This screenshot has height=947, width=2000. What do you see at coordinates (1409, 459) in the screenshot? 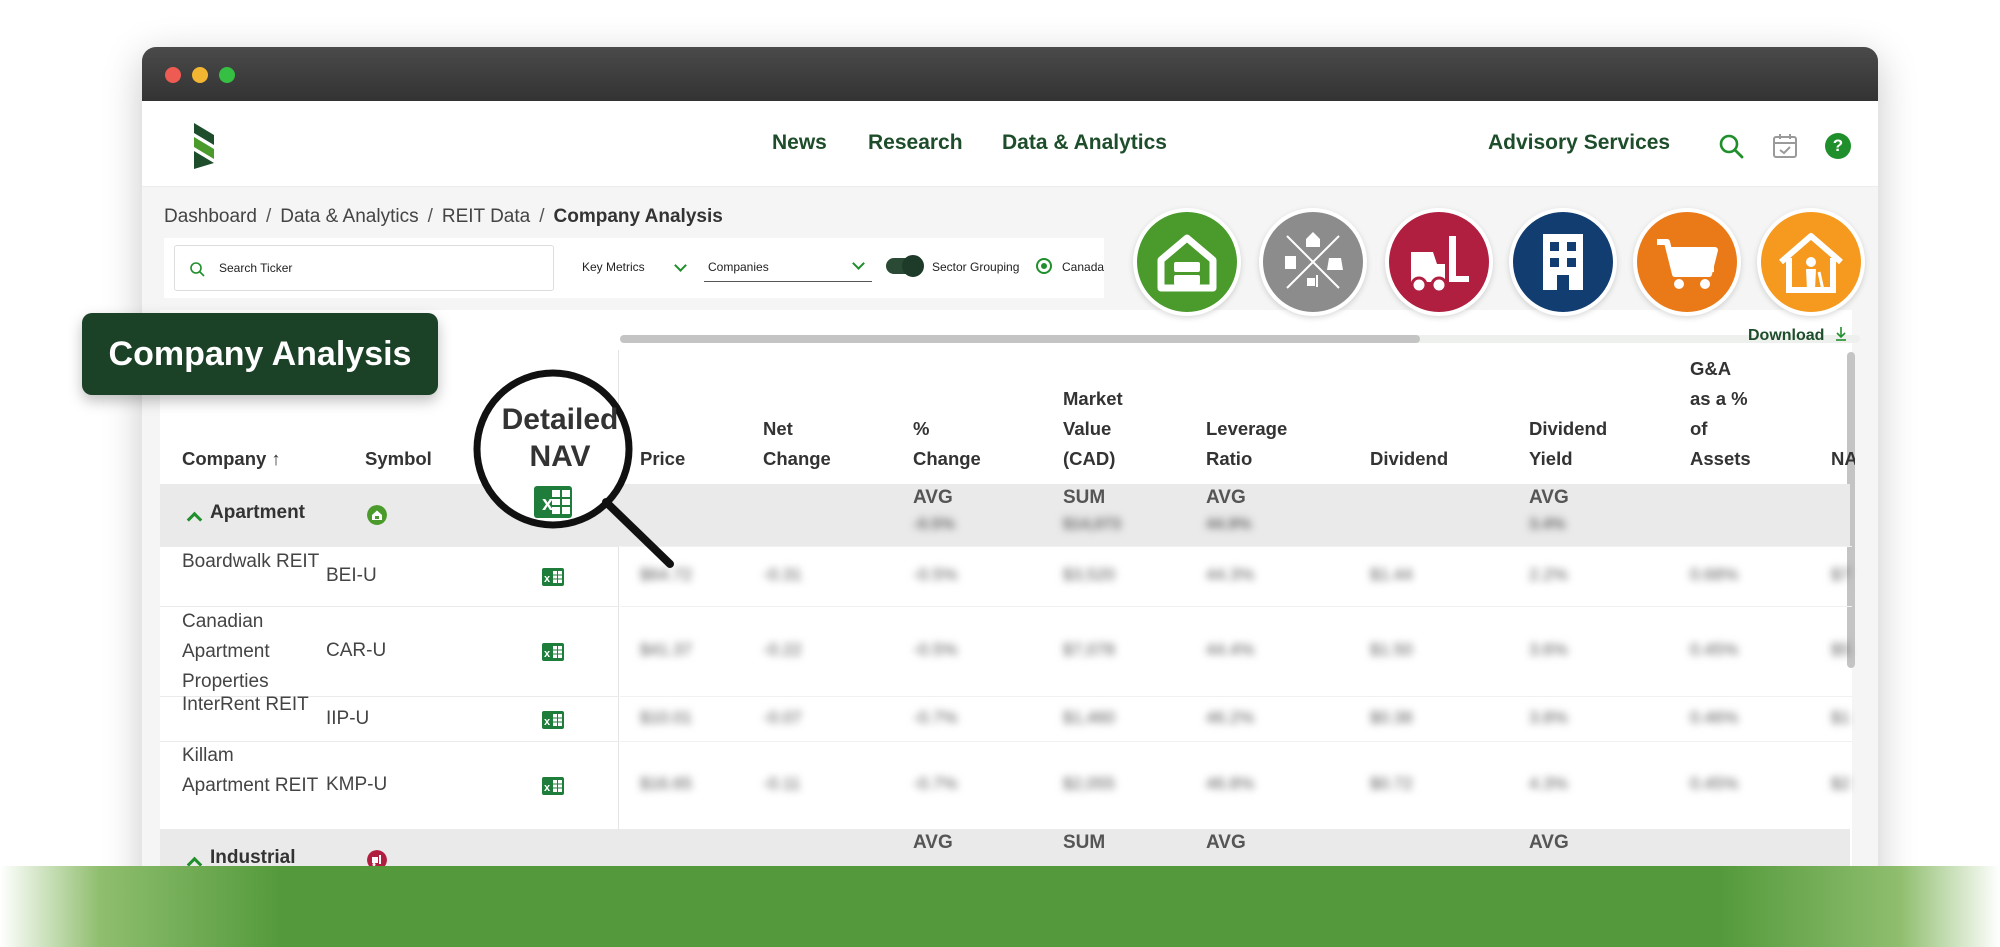
I see `column-header-dividend: Dividend` at bounding box center [1409, 459].